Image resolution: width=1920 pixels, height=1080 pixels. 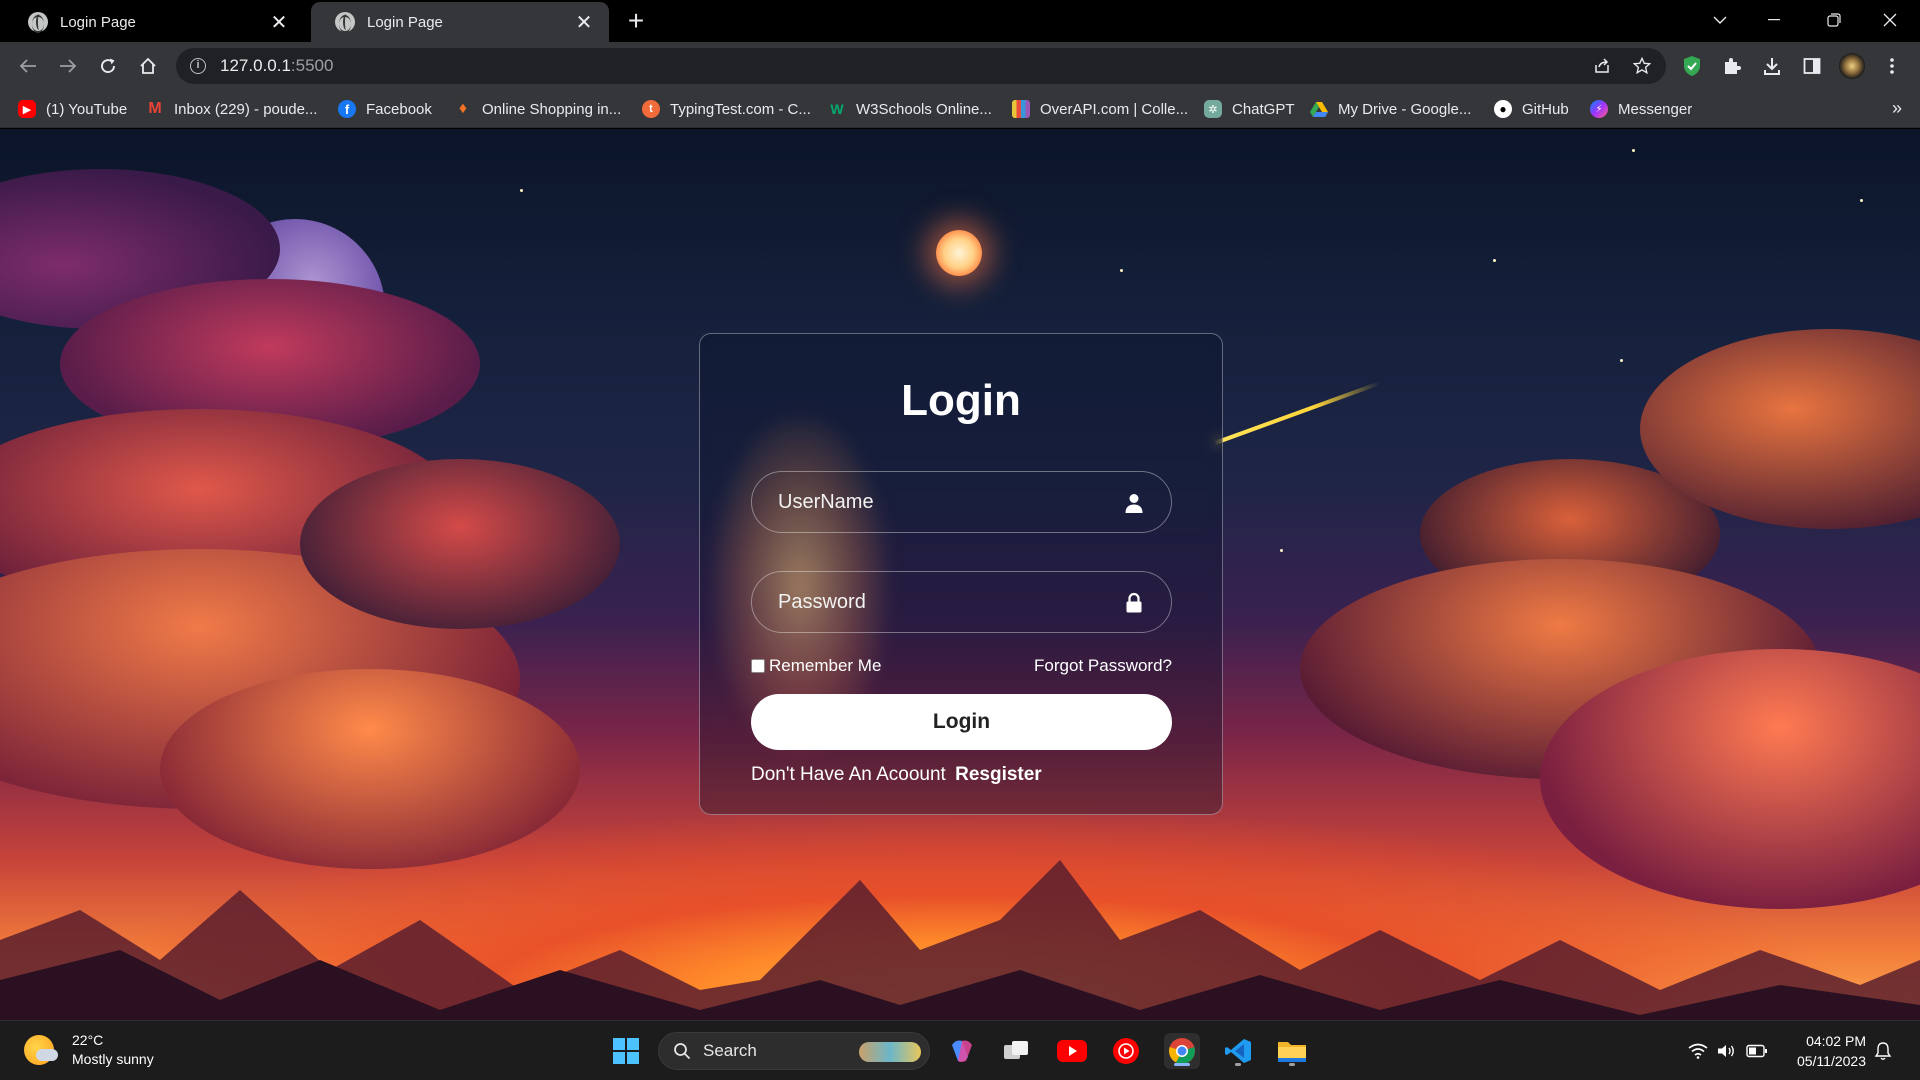 I want to click on close-window-button, so click(x=1890, y=20).